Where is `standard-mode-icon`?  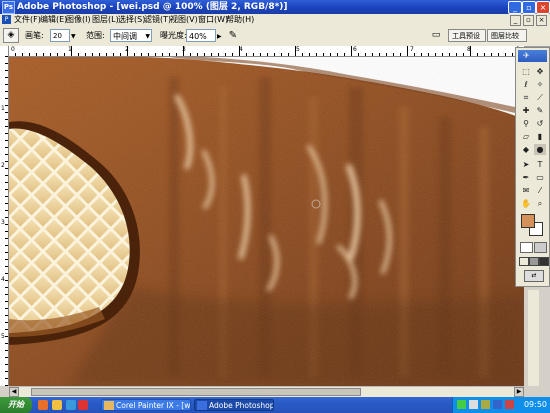
standard-mode-icon is located at coordinates (526, 247).